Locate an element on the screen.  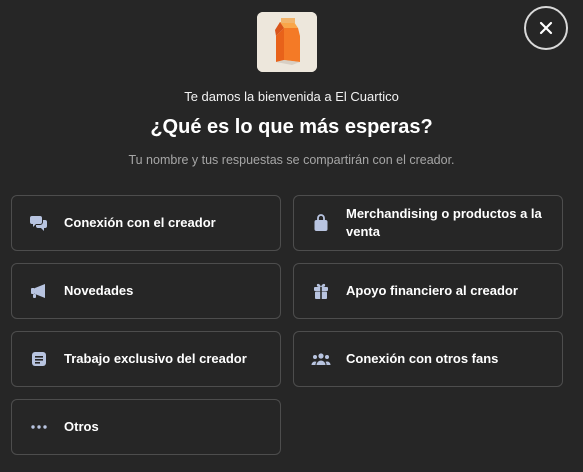
option-label: Novedades is located at coordinates (99, 290).